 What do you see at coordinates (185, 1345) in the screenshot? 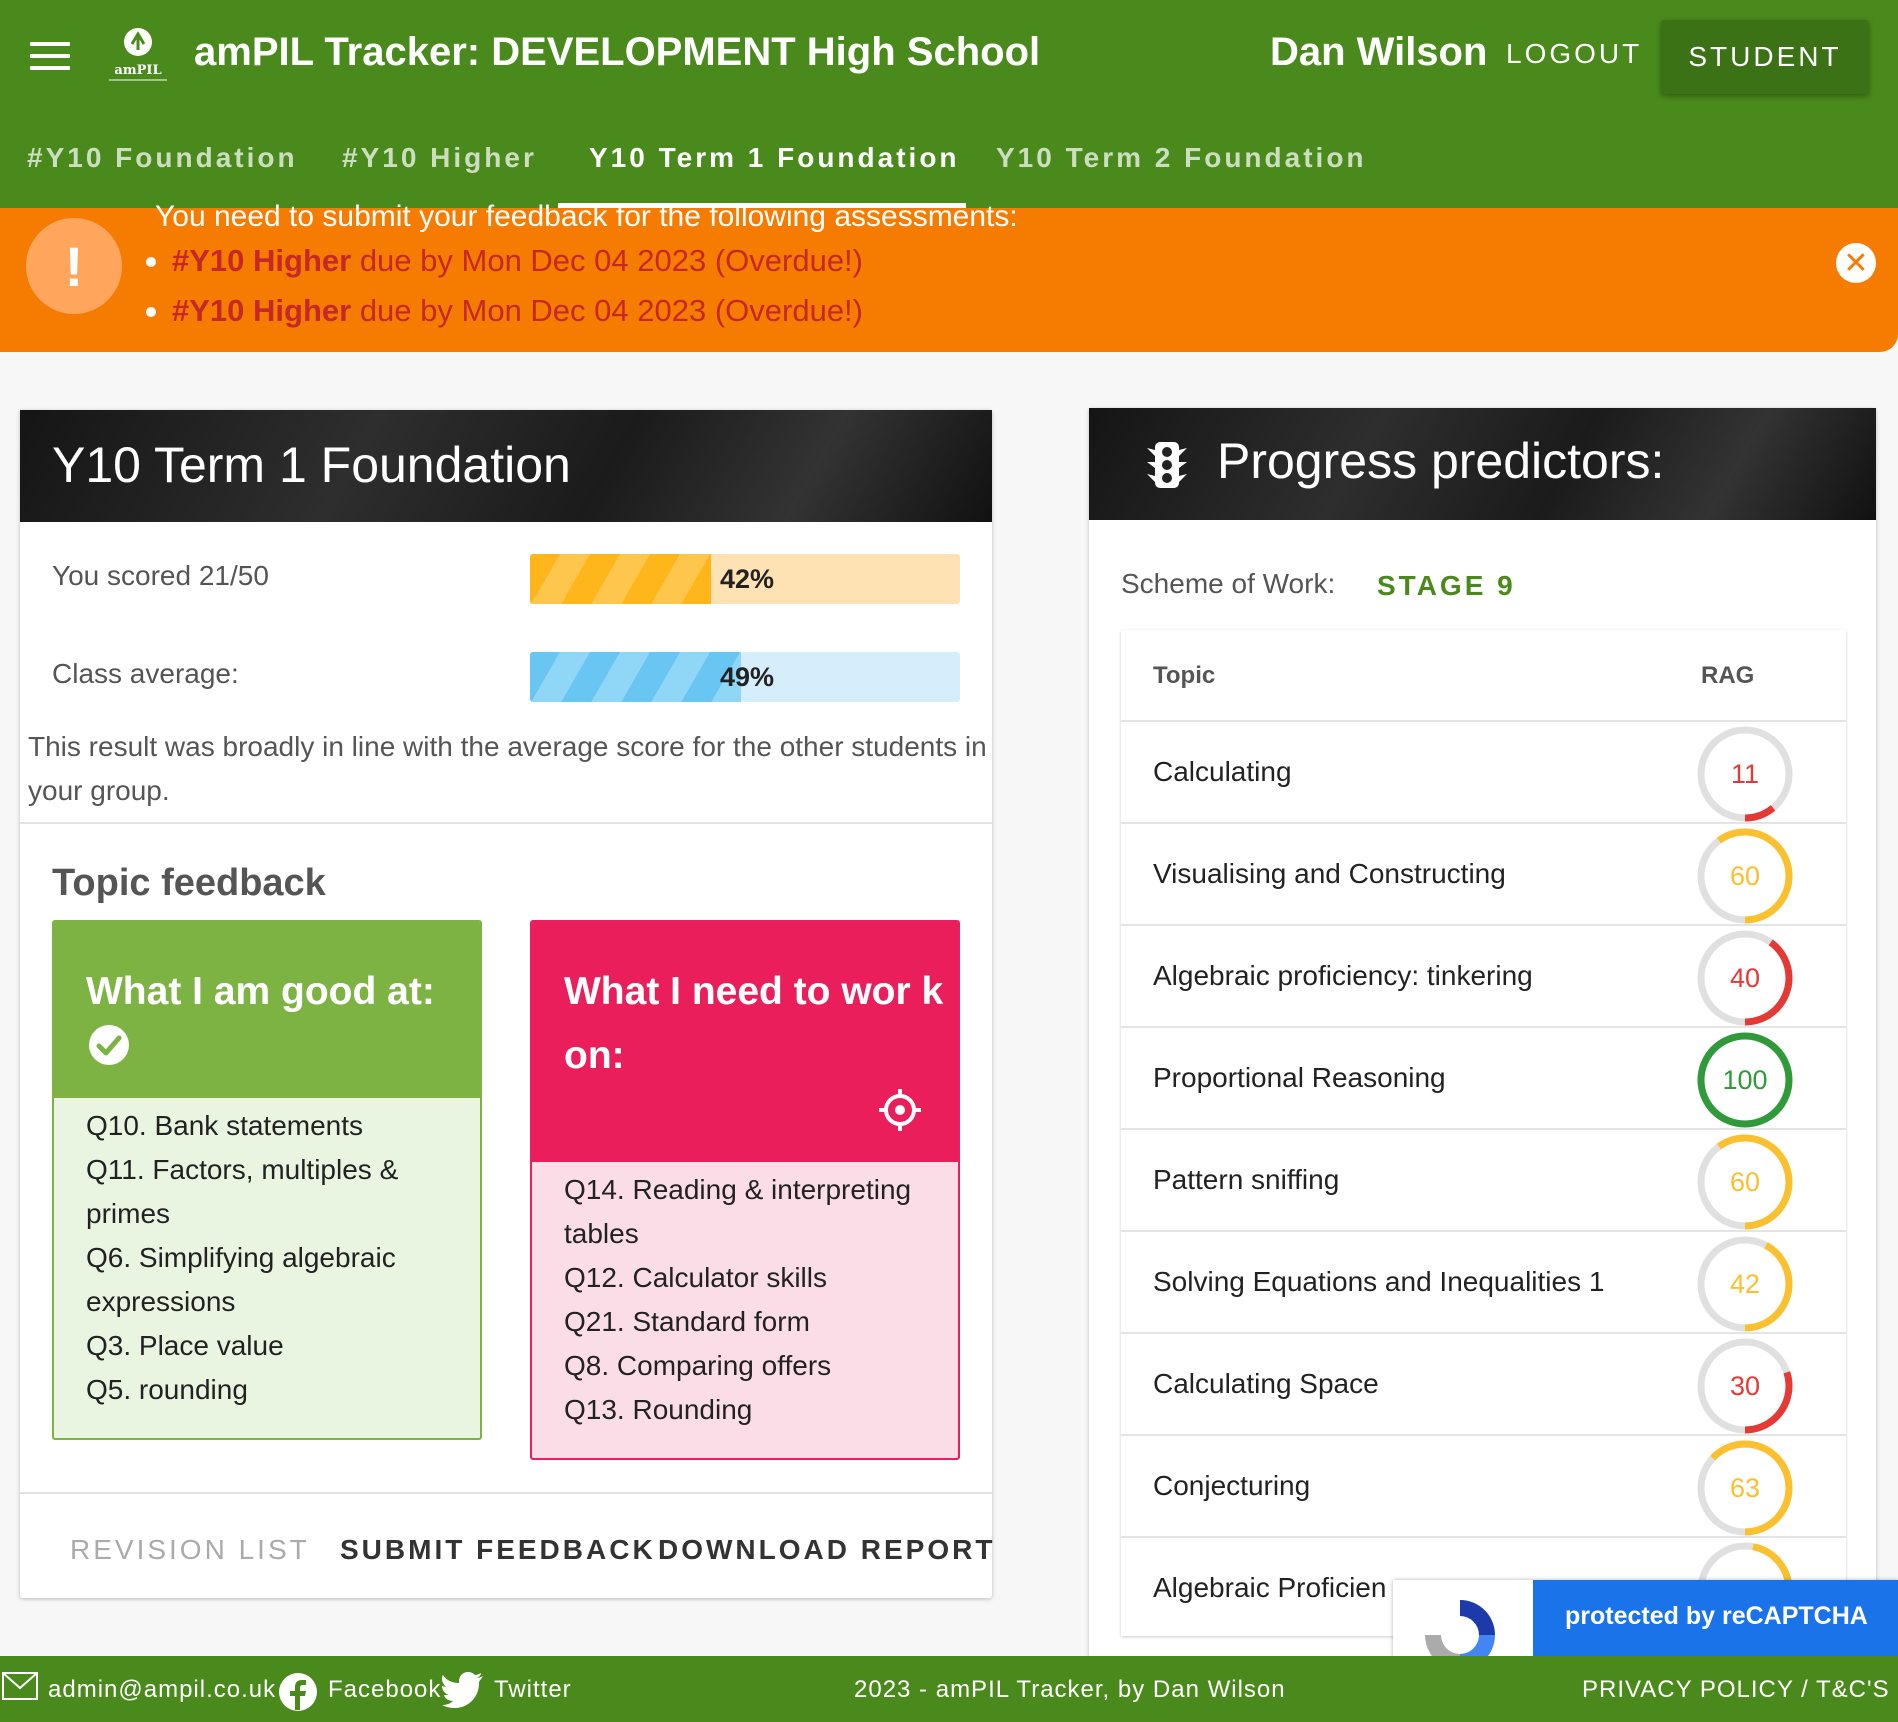
I see `list-item: Q3. Place value` at bounding box center [185, 1345].